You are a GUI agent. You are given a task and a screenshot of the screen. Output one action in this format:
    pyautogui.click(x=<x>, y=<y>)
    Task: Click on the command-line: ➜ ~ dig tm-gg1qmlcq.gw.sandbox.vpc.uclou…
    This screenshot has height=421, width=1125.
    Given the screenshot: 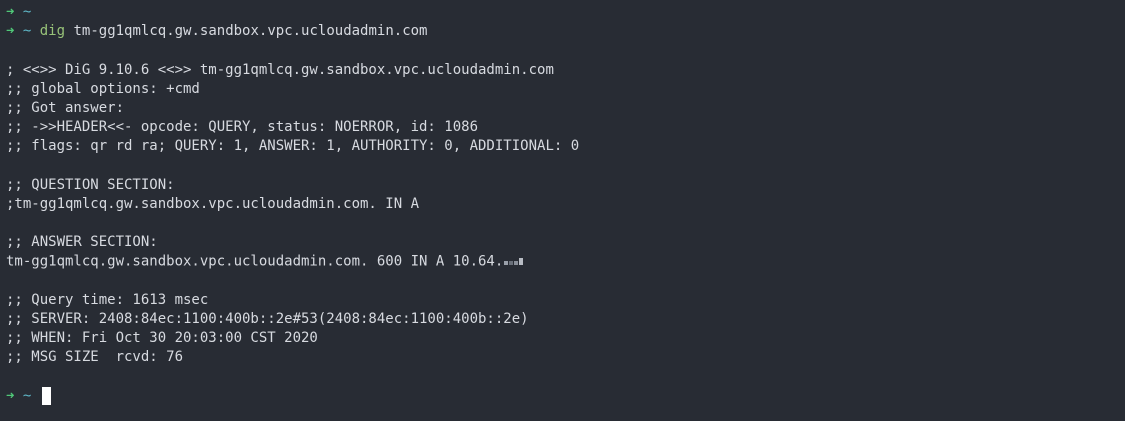 What is the action you would take?
    pyautogui.click(x=565, y=31)
    